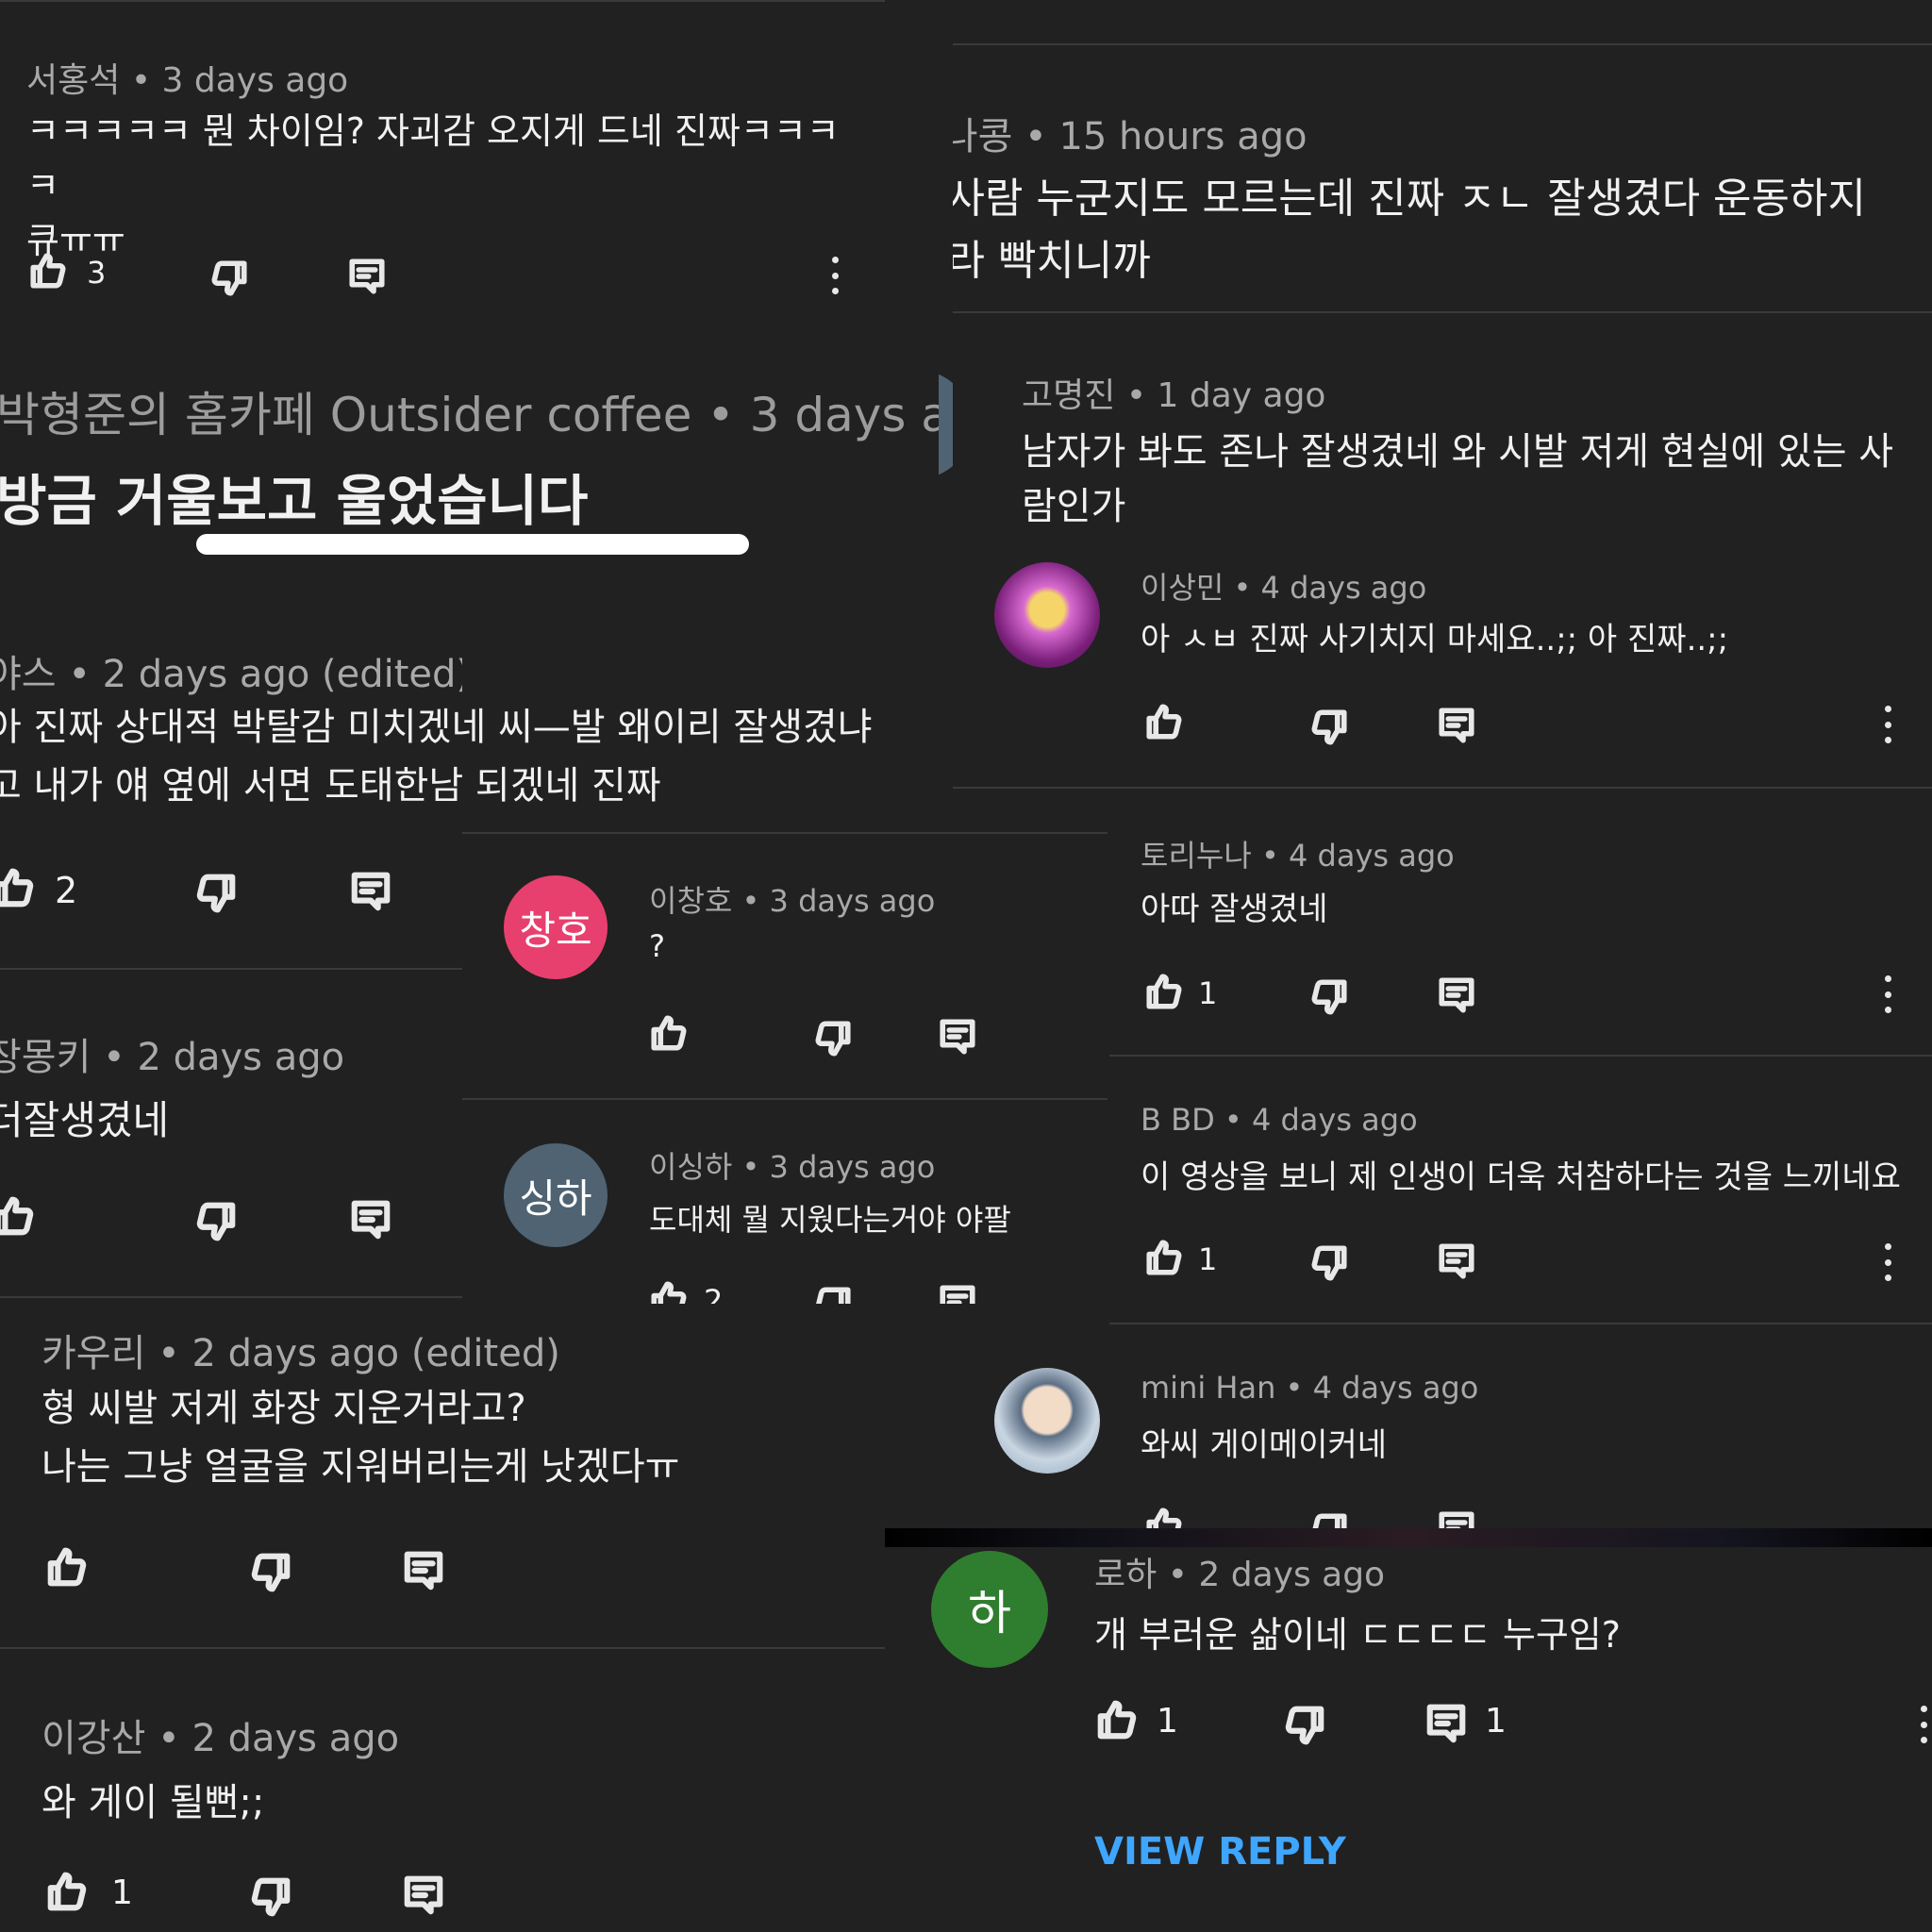  Describe the element at coordinates (989, 1610) in the screenshot. I see `avatar: 하` at that location.